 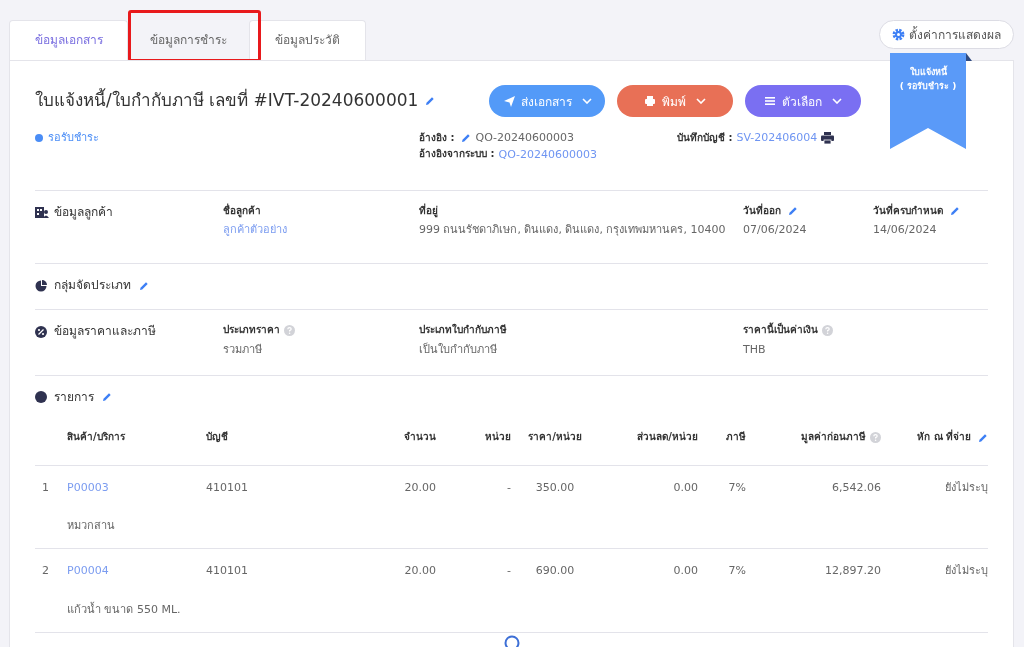 I want to click on section-title: กลุ่มจัดประเภท, so click(x=92, y=285).